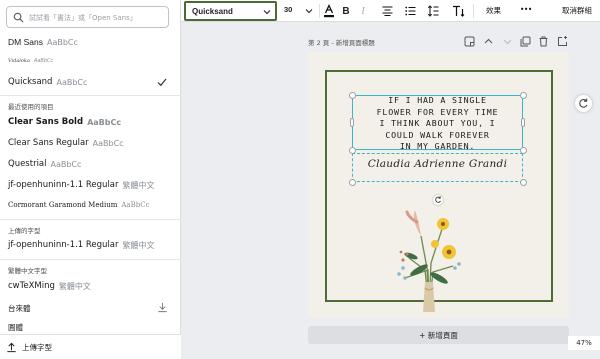 The width and height of the screenshot is (600, 359). Describe the element at coordinates (341, 42) in the screenshot. I see `page-title: 第 2 頁 - 新增頁面標題` at that location.